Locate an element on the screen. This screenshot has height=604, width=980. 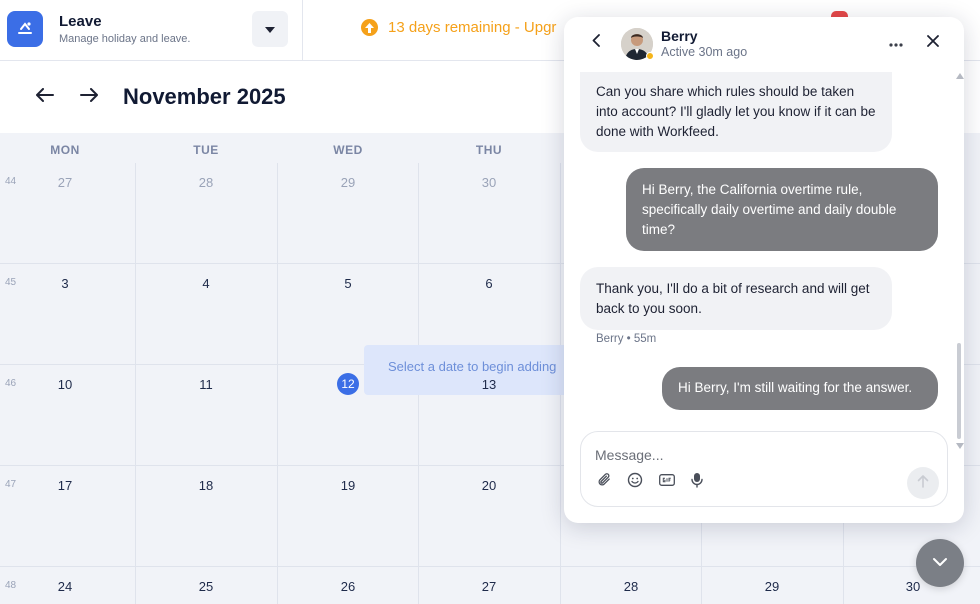
close-icon is located at coordinates (933, 43).